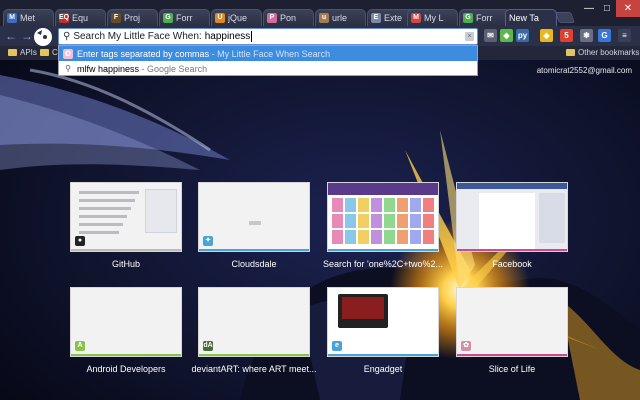 This screenshot has width=640, height=400. What do you see at coordinates (546, 35) in the screenshot?
I see `shield-icon: ◈` at bounding box center [546, 35].